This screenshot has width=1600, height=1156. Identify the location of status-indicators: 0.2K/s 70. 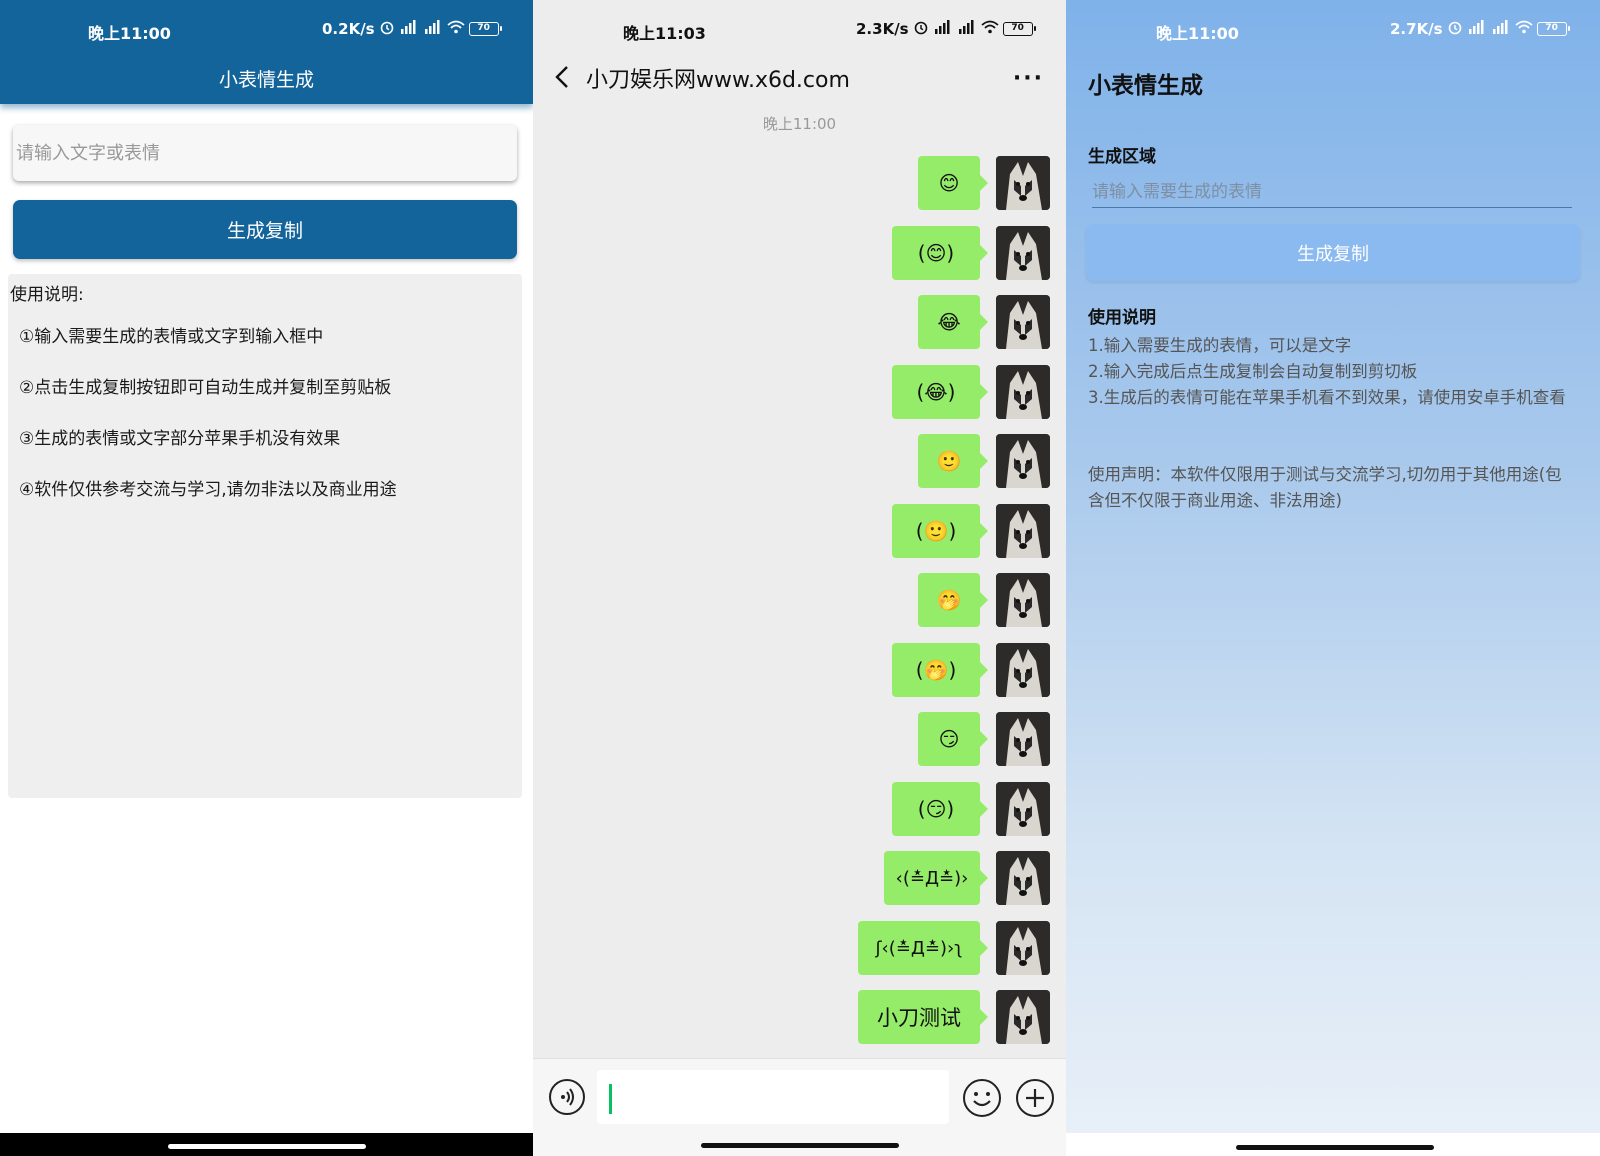
(412, 29).